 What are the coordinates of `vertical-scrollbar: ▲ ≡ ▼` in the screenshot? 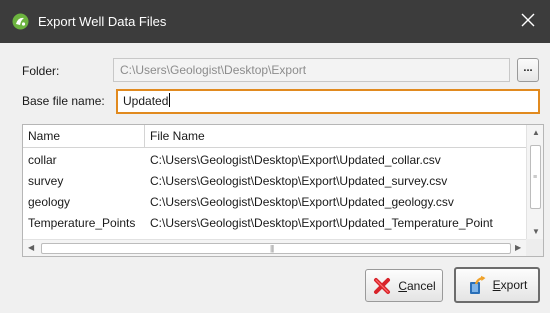 It's located at (534, 182).